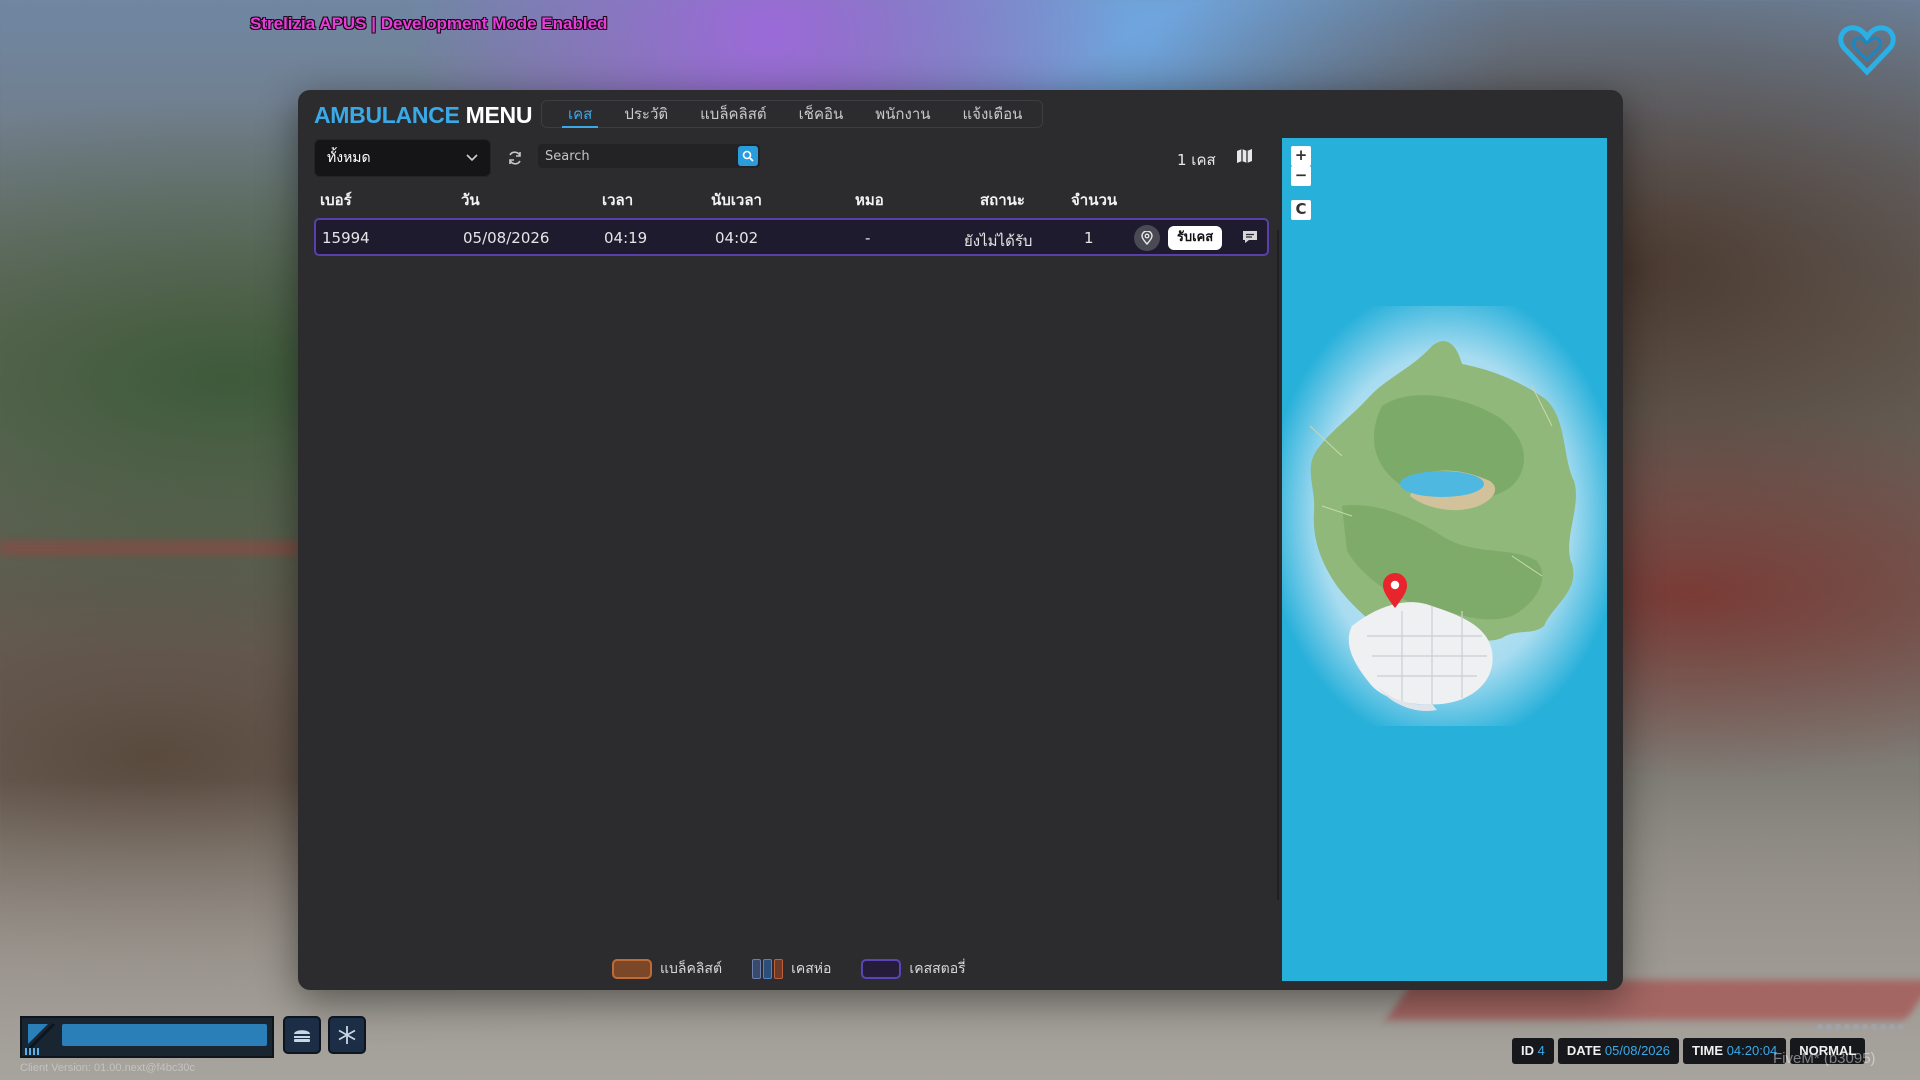  Describe the element at coordinates (881, 969) in the screenshot. I see `legend-story-swatch` at that location.